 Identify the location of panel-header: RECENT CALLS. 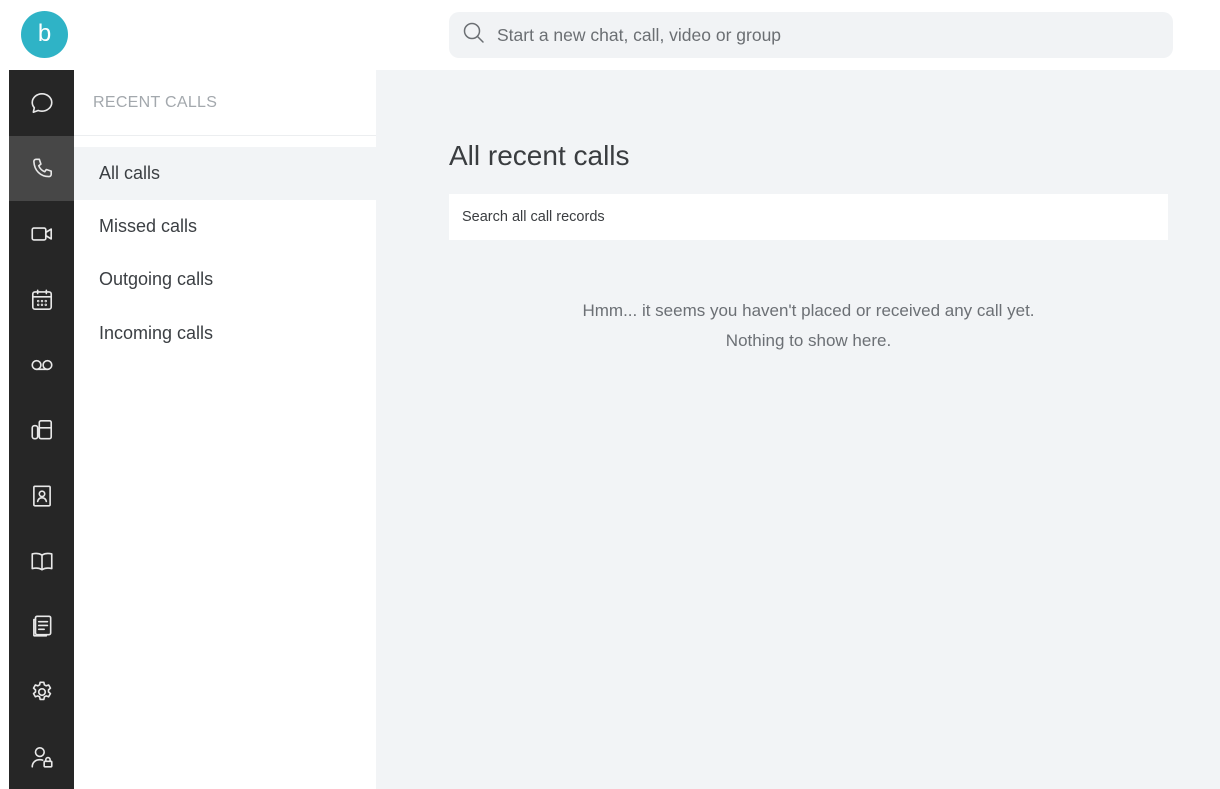
(225, 103).